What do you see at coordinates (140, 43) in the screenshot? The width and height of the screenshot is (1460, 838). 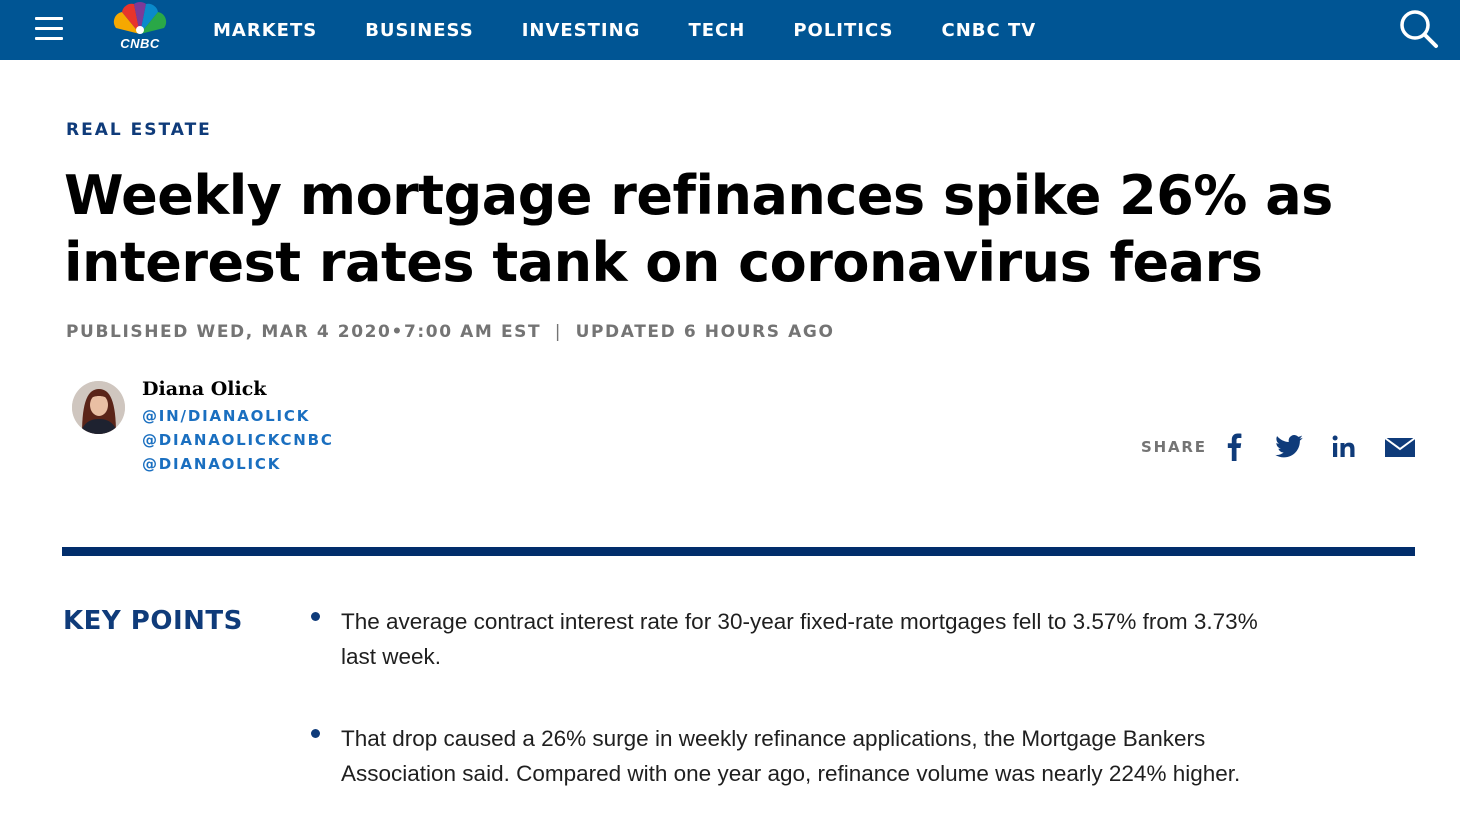 I see `logo-text: CNBC` at bounding box center [140, 43].